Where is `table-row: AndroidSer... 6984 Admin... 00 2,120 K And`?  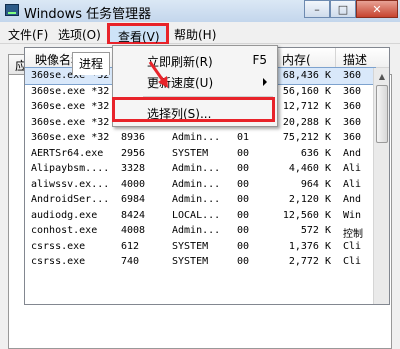 table-row: AndroidSer... 6984 Admin... 00 2,120 K And is located at coordinates (200, 200).